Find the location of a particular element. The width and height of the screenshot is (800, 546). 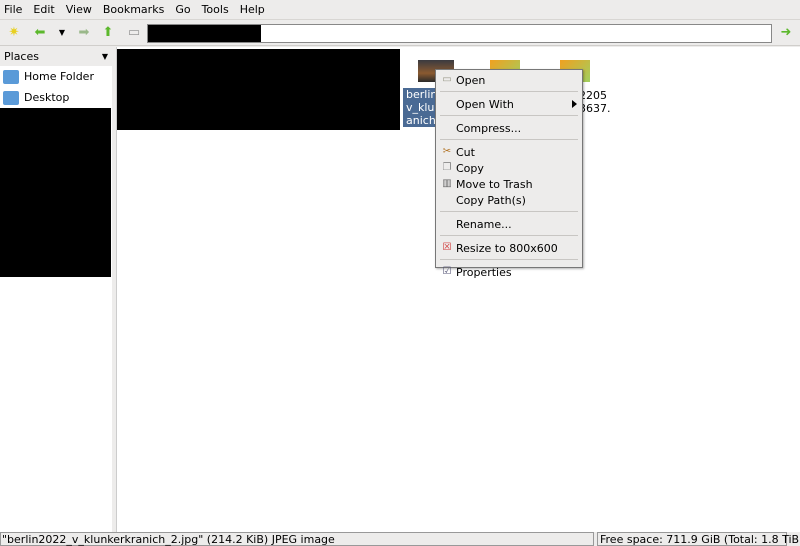

new-tab-icon: ✷ is located at coordinates (14, 33).